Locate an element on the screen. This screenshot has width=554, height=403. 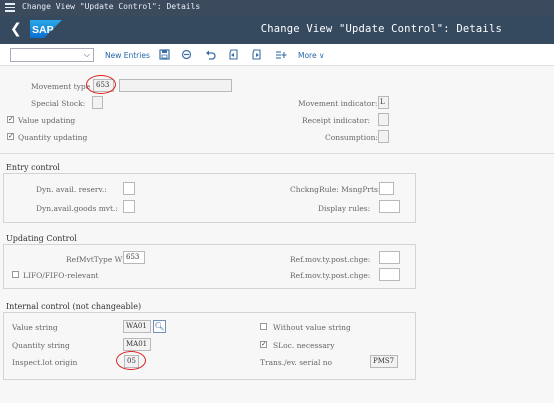
undo-icon is located at coordinates (210, 55).